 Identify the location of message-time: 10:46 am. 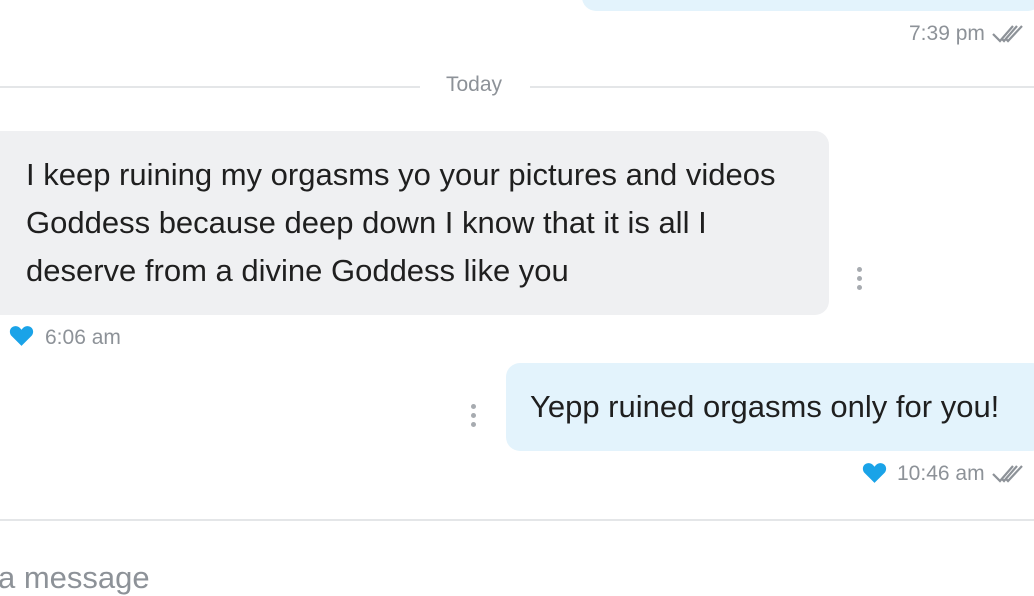
(941, 473).